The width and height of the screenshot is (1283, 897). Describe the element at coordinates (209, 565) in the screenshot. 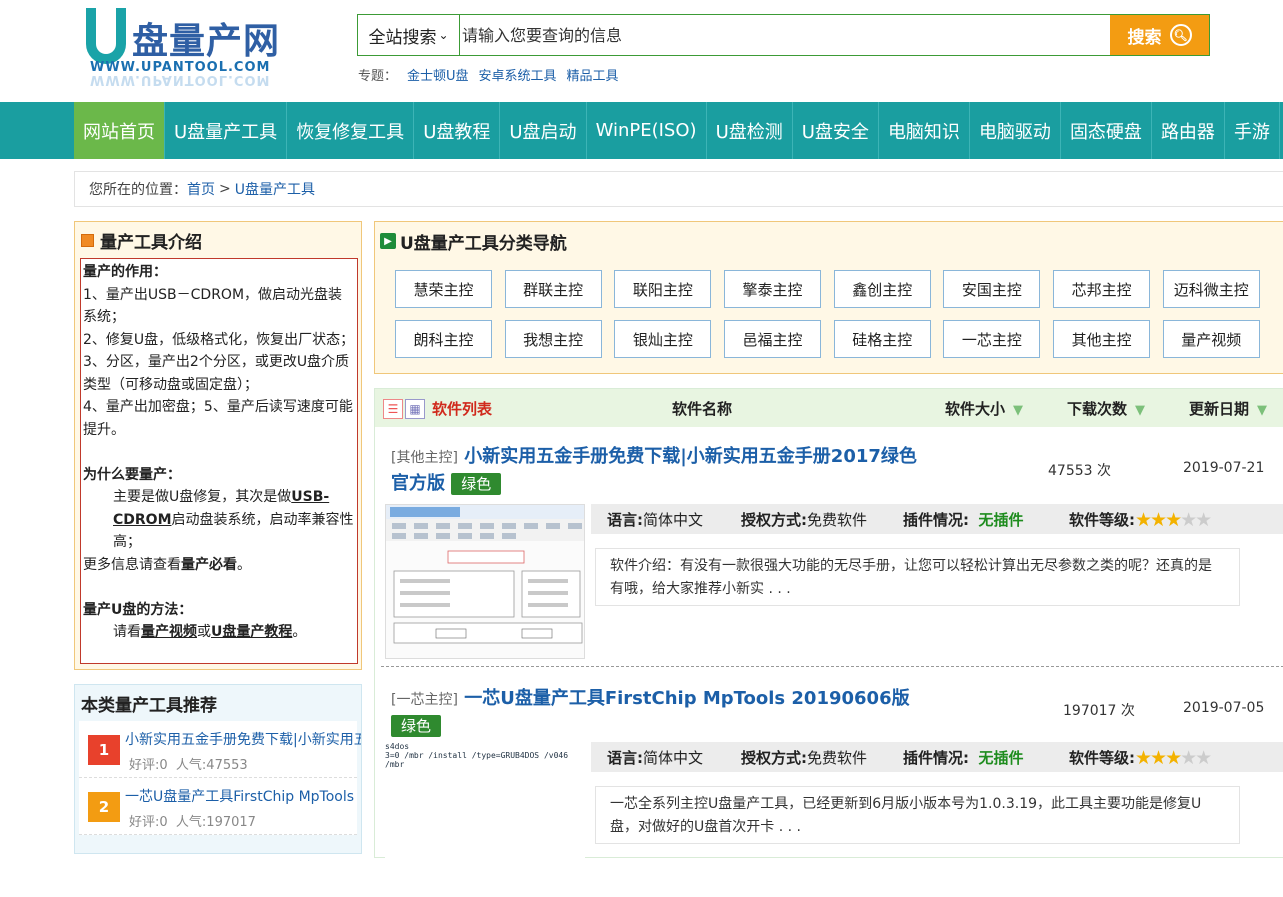

I see `must-read-link: 量产必看` at that location.